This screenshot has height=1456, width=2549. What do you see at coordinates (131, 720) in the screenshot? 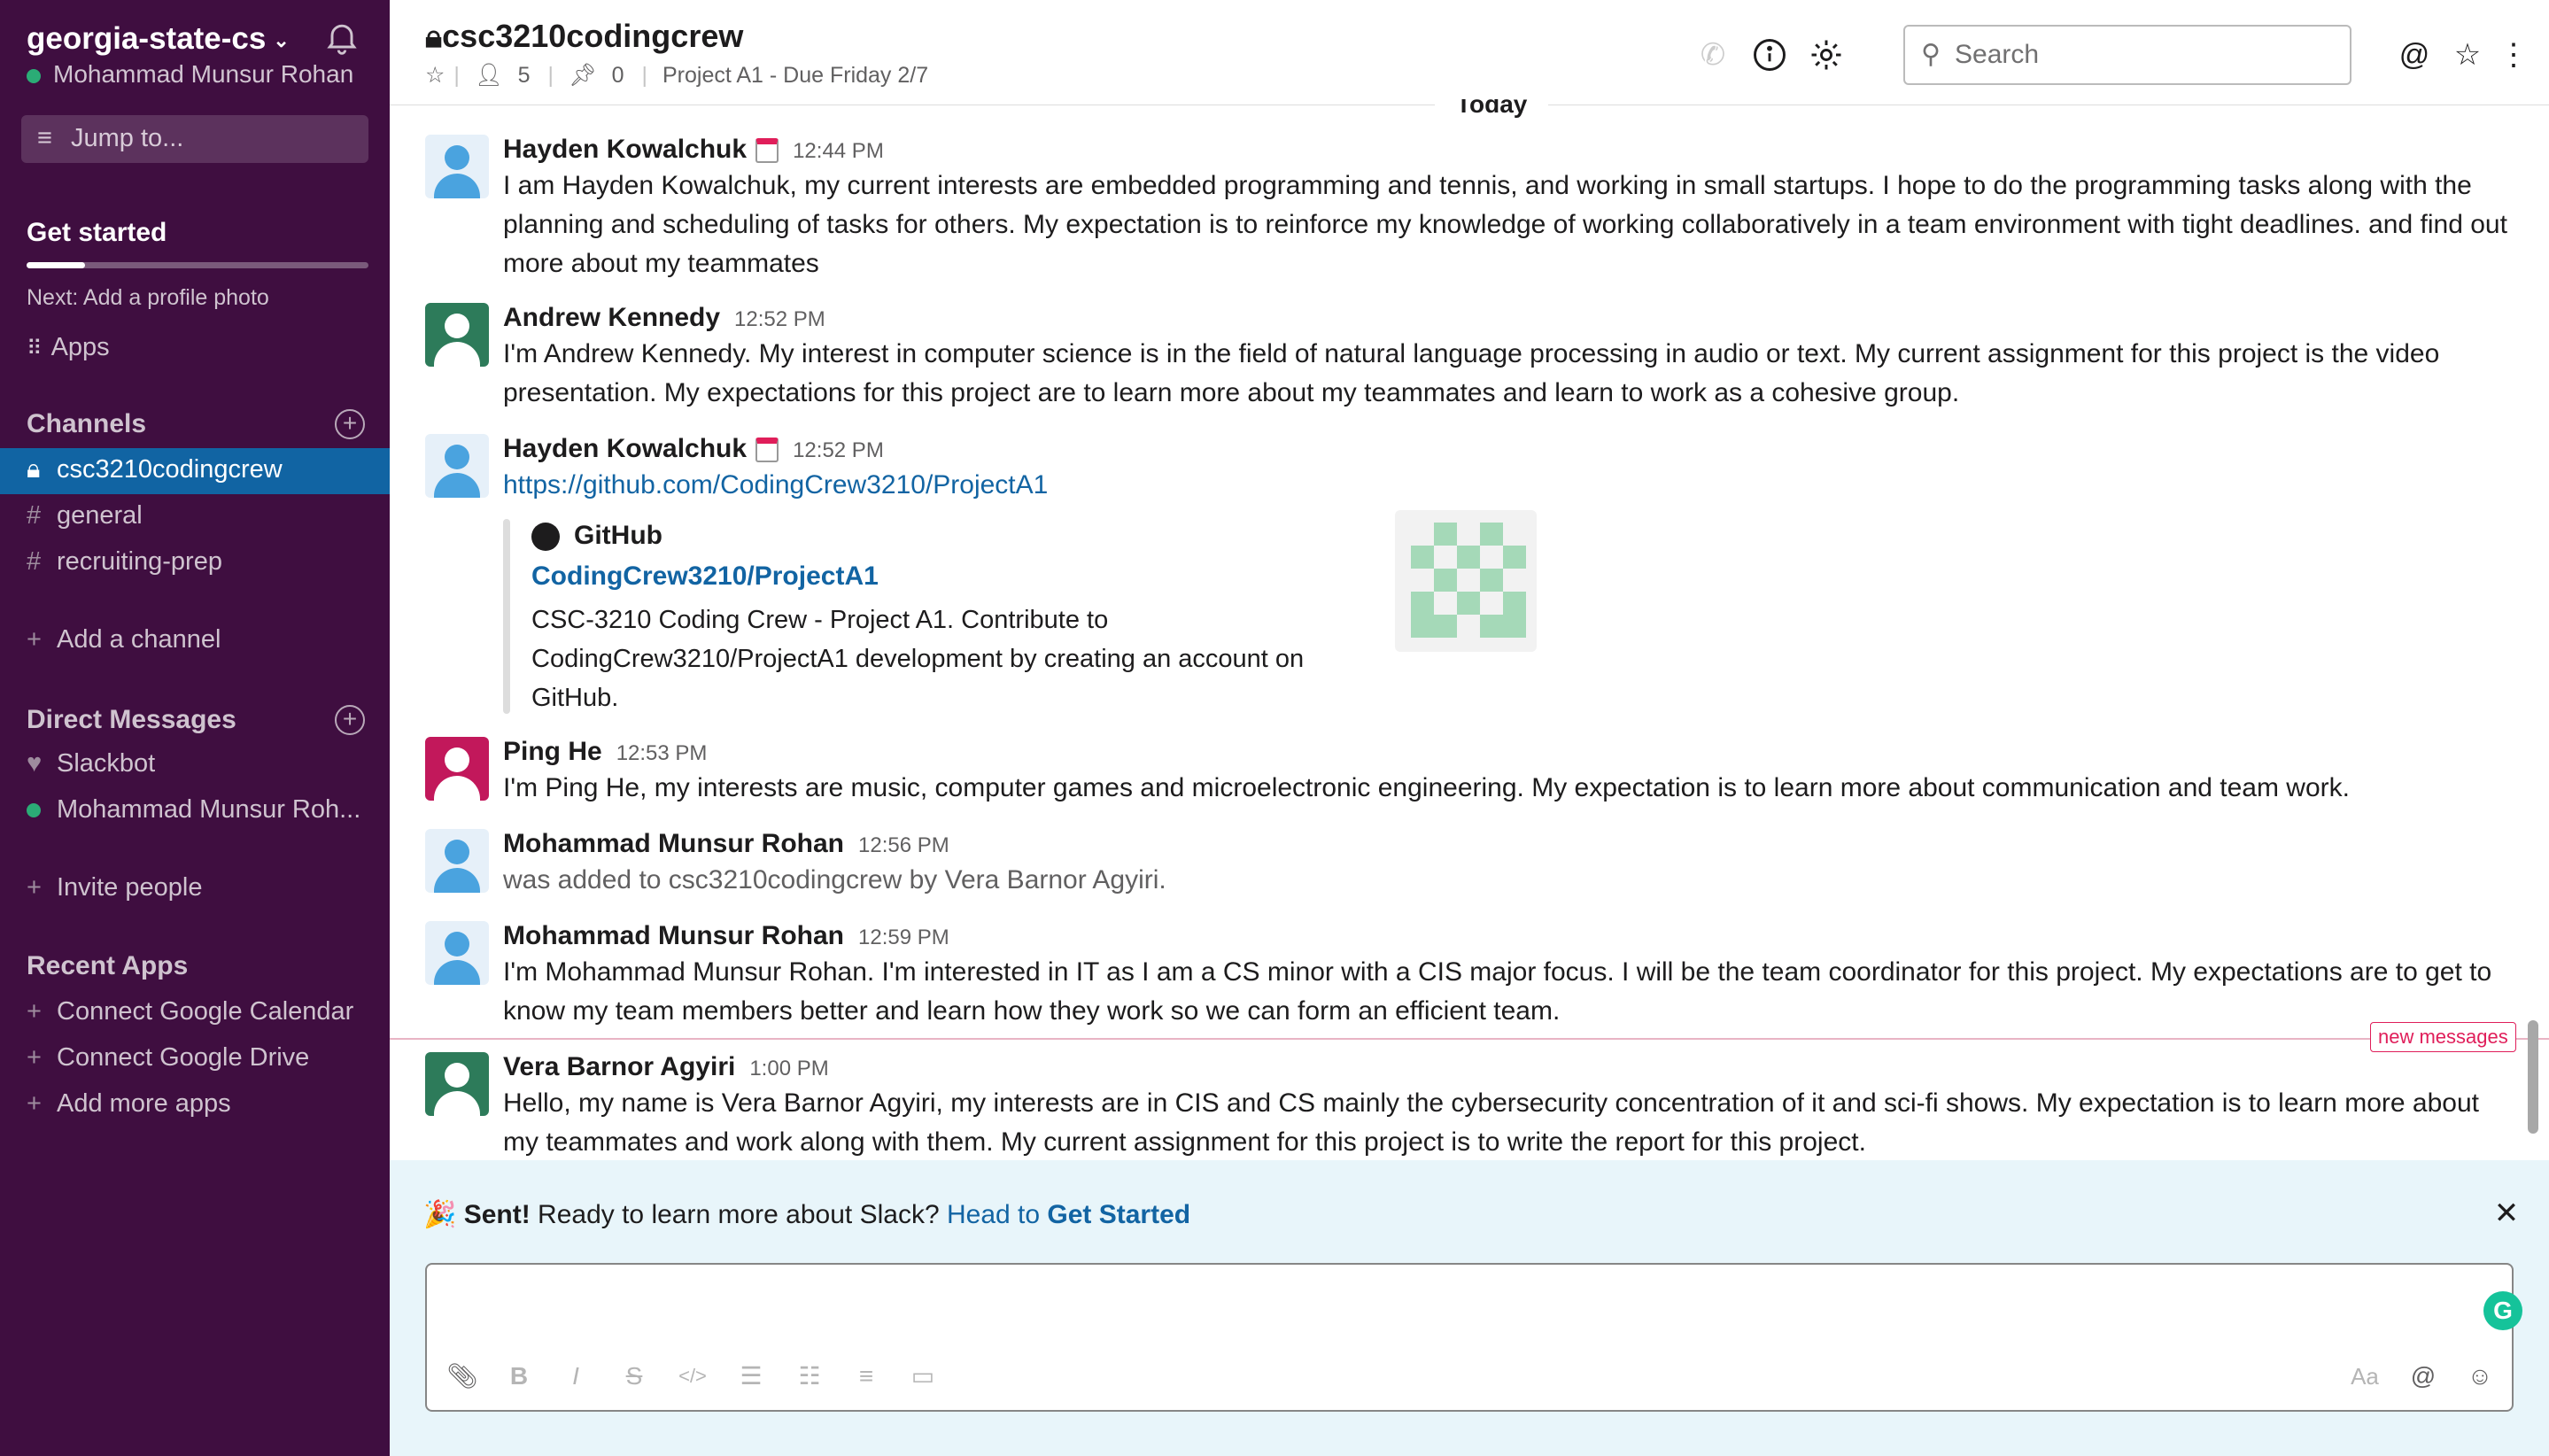
I see `direct-messages-header: Direct Messages` at bounding box center [131, 720].